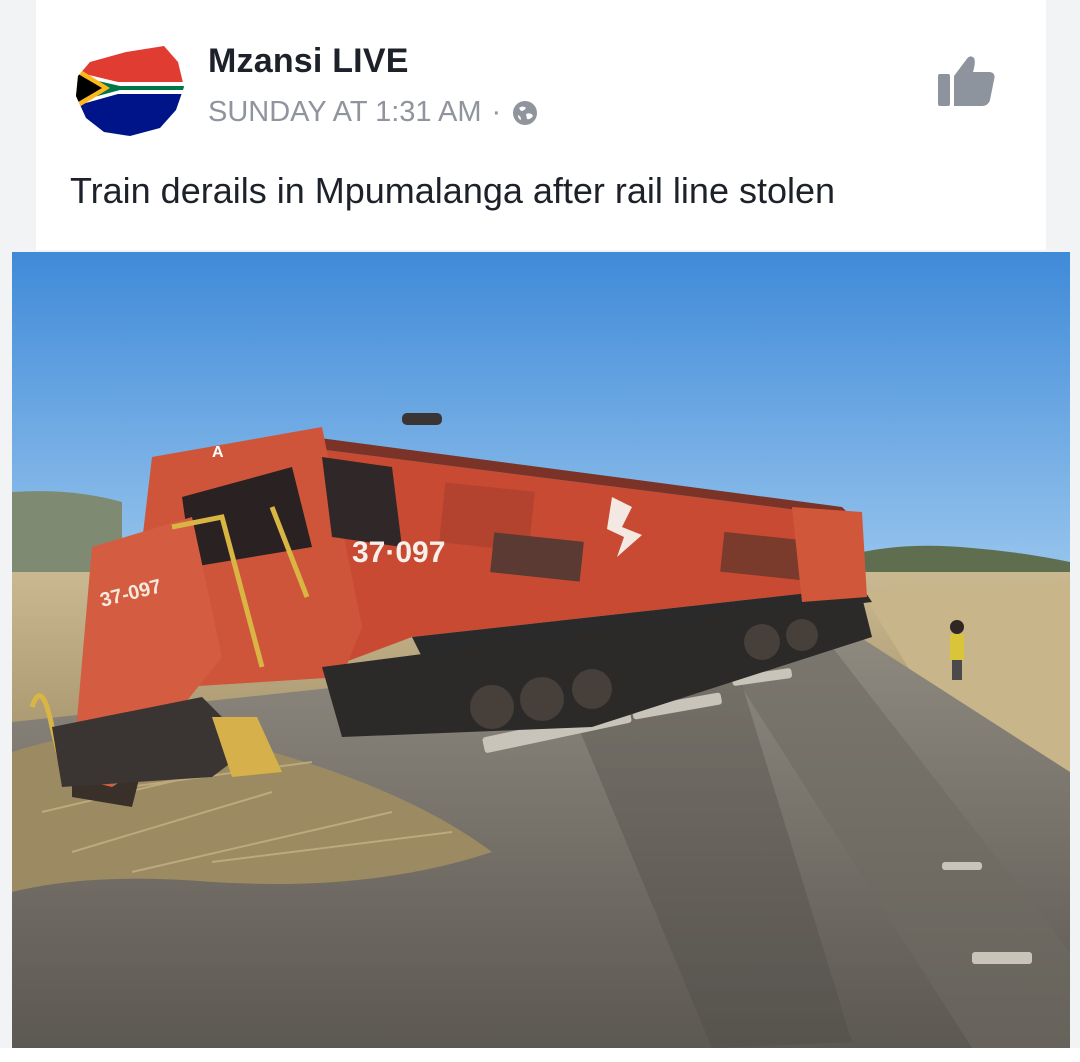 The height and width of the screenshot is (1062, 1080). What do you see at coordinates (218, 452) in the screenshot?
I see `cab-badge: A` at bounding box center [218, 452].